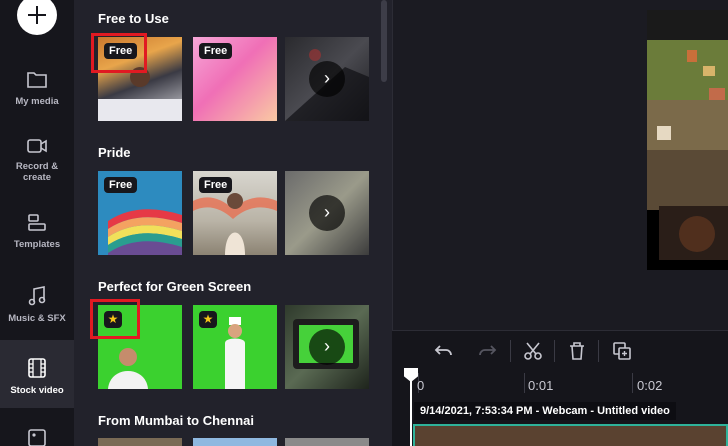  What do you see at coordinates (37, 146) in the screenshot?
I see `camera-icon` at bounding box center [37, 146].